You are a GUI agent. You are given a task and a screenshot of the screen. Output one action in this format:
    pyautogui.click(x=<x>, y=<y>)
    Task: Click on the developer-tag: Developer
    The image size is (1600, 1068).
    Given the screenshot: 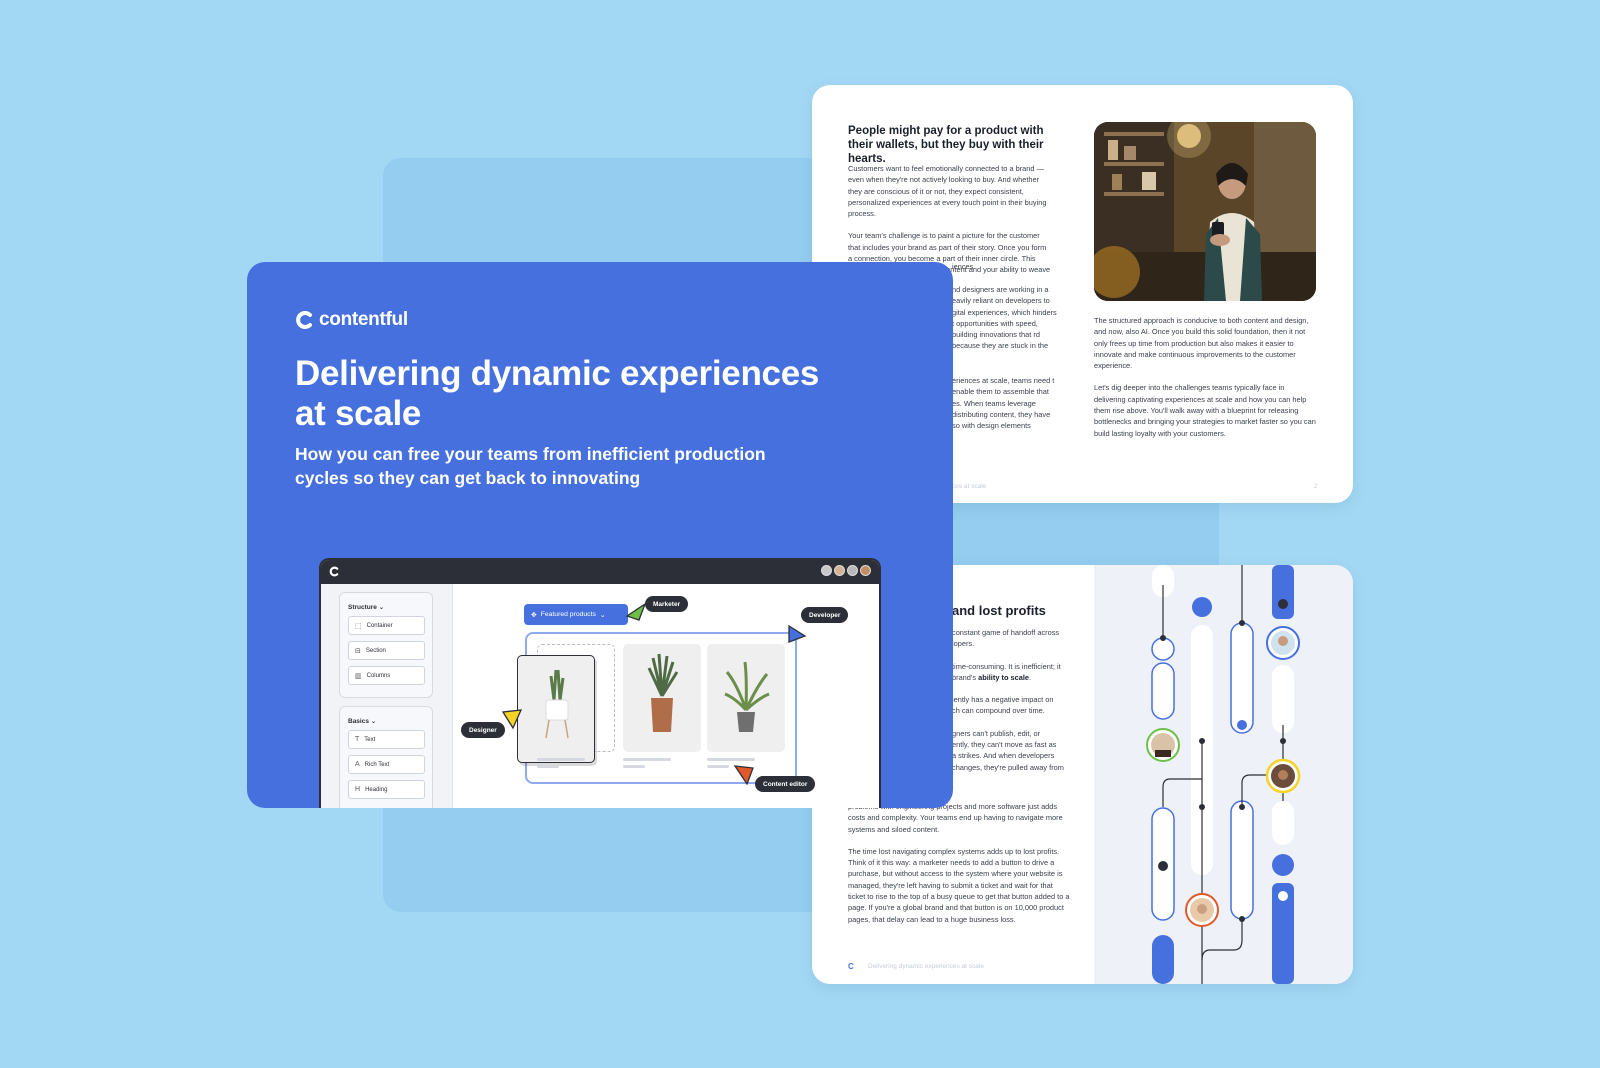 What is the action you would take?
    pyautogui.click(x=825, y=615)
    